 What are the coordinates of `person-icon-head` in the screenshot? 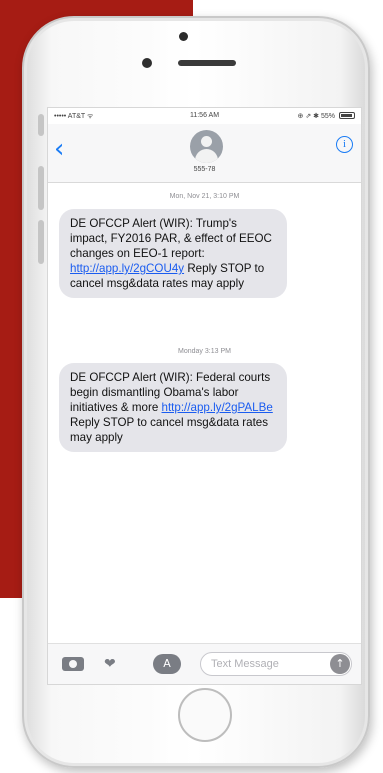 It's located at (206, 141).